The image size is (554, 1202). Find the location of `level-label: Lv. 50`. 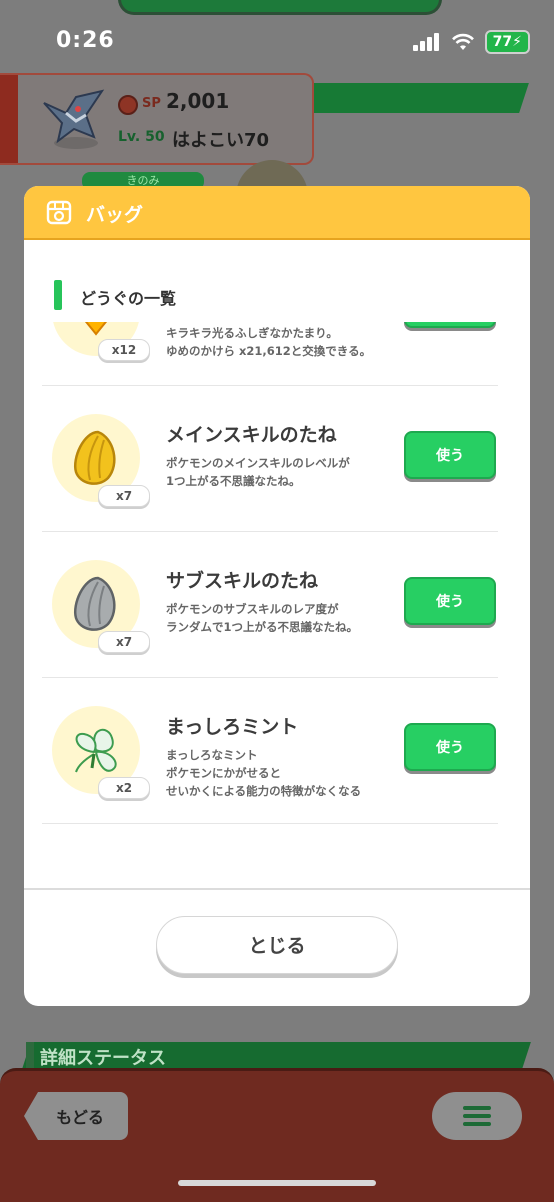

level-label: Lv. 50 is located at coordinates (141, 137).